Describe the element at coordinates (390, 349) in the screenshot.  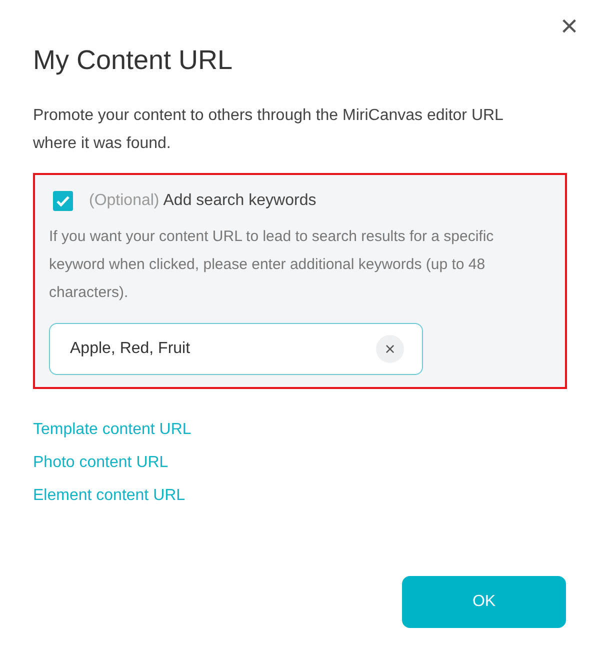
I see `clear-button: ×` at that location.